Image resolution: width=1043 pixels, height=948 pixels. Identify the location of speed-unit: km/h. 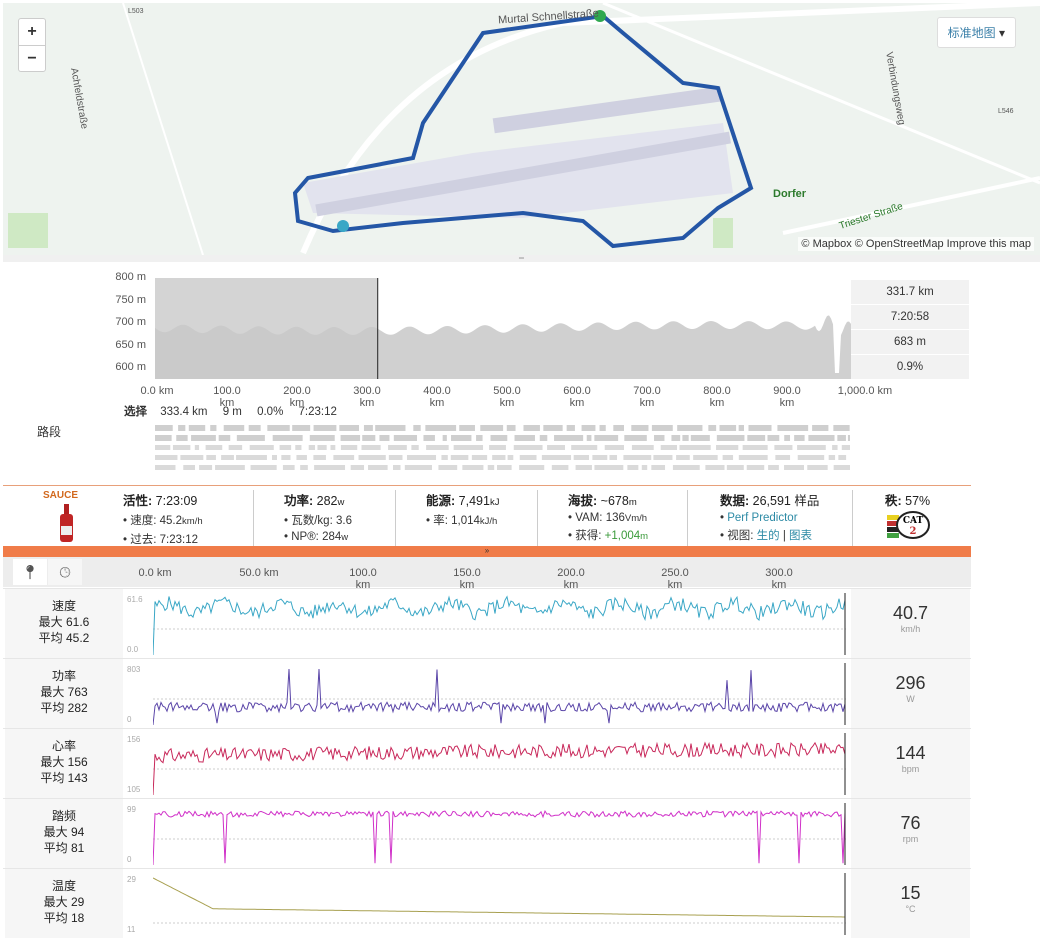
(192, 521).